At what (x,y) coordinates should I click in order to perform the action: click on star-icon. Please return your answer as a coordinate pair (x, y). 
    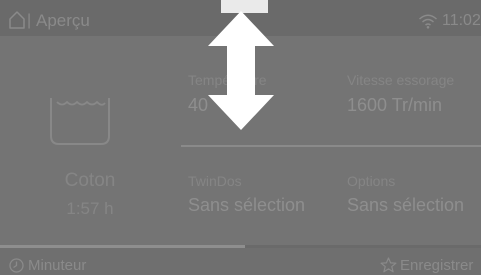
    Looking at the image, I should click on (388, 265).